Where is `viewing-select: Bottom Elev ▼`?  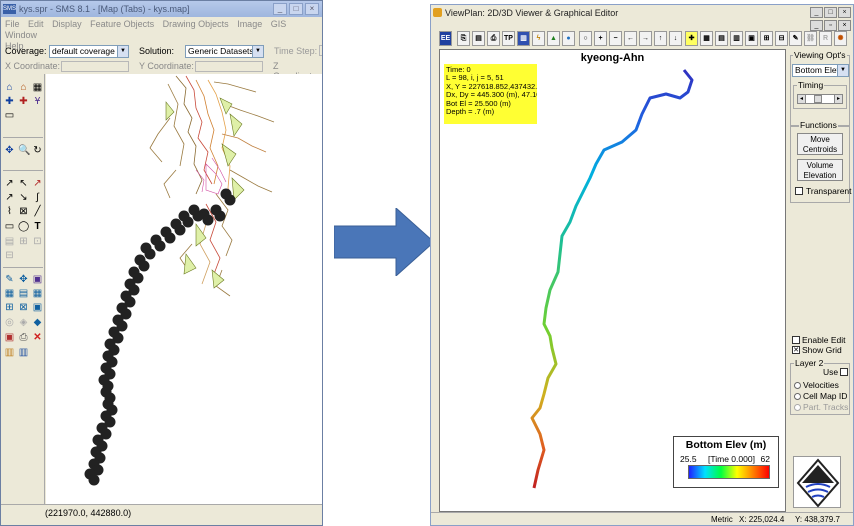 viewing-select: Bottom Elev ▼ is located at coordinates (820, 70).